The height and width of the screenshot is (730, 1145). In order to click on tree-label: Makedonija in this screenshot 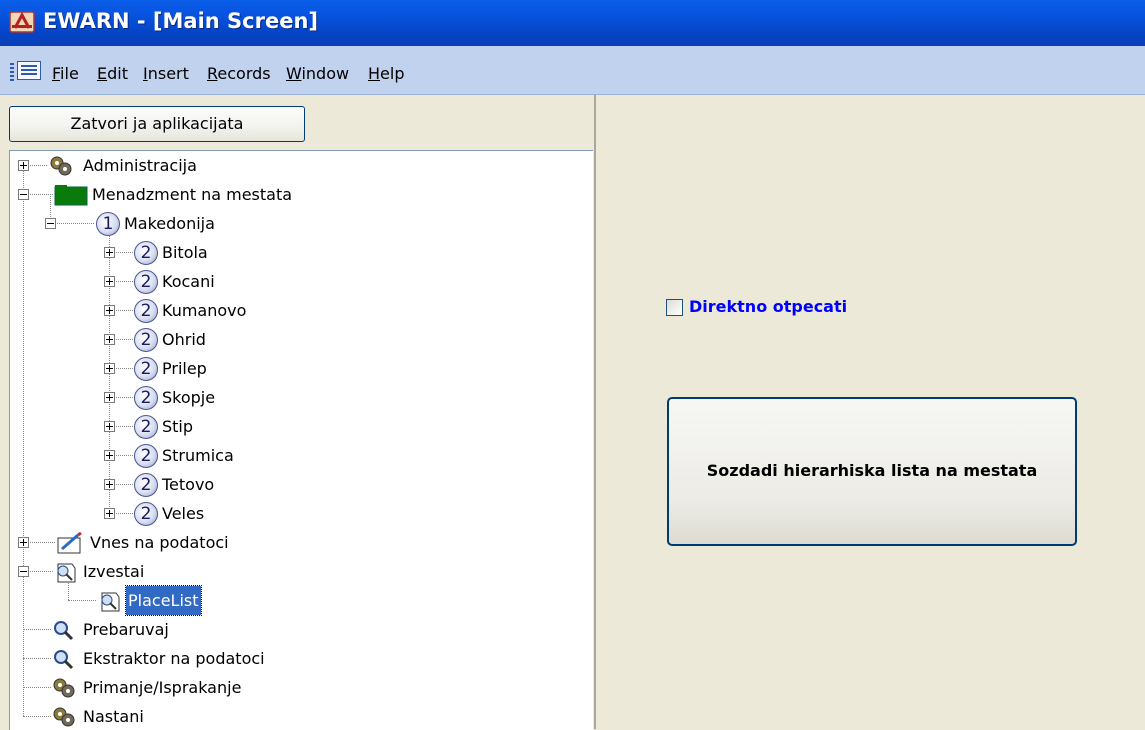, I will do `click(169, 223)`.